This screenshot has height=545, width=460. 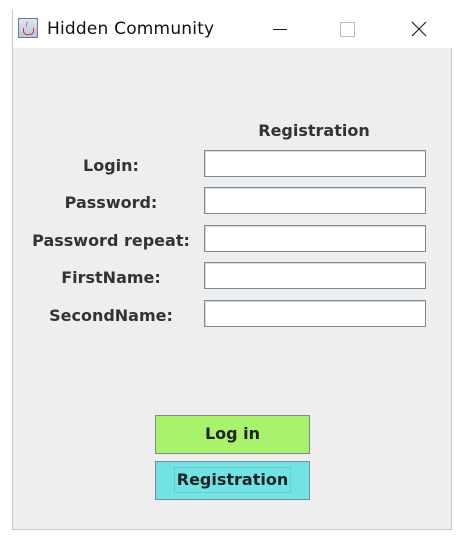 I want to click on first-name-label: FirstName:, so click(x=111, y=277).